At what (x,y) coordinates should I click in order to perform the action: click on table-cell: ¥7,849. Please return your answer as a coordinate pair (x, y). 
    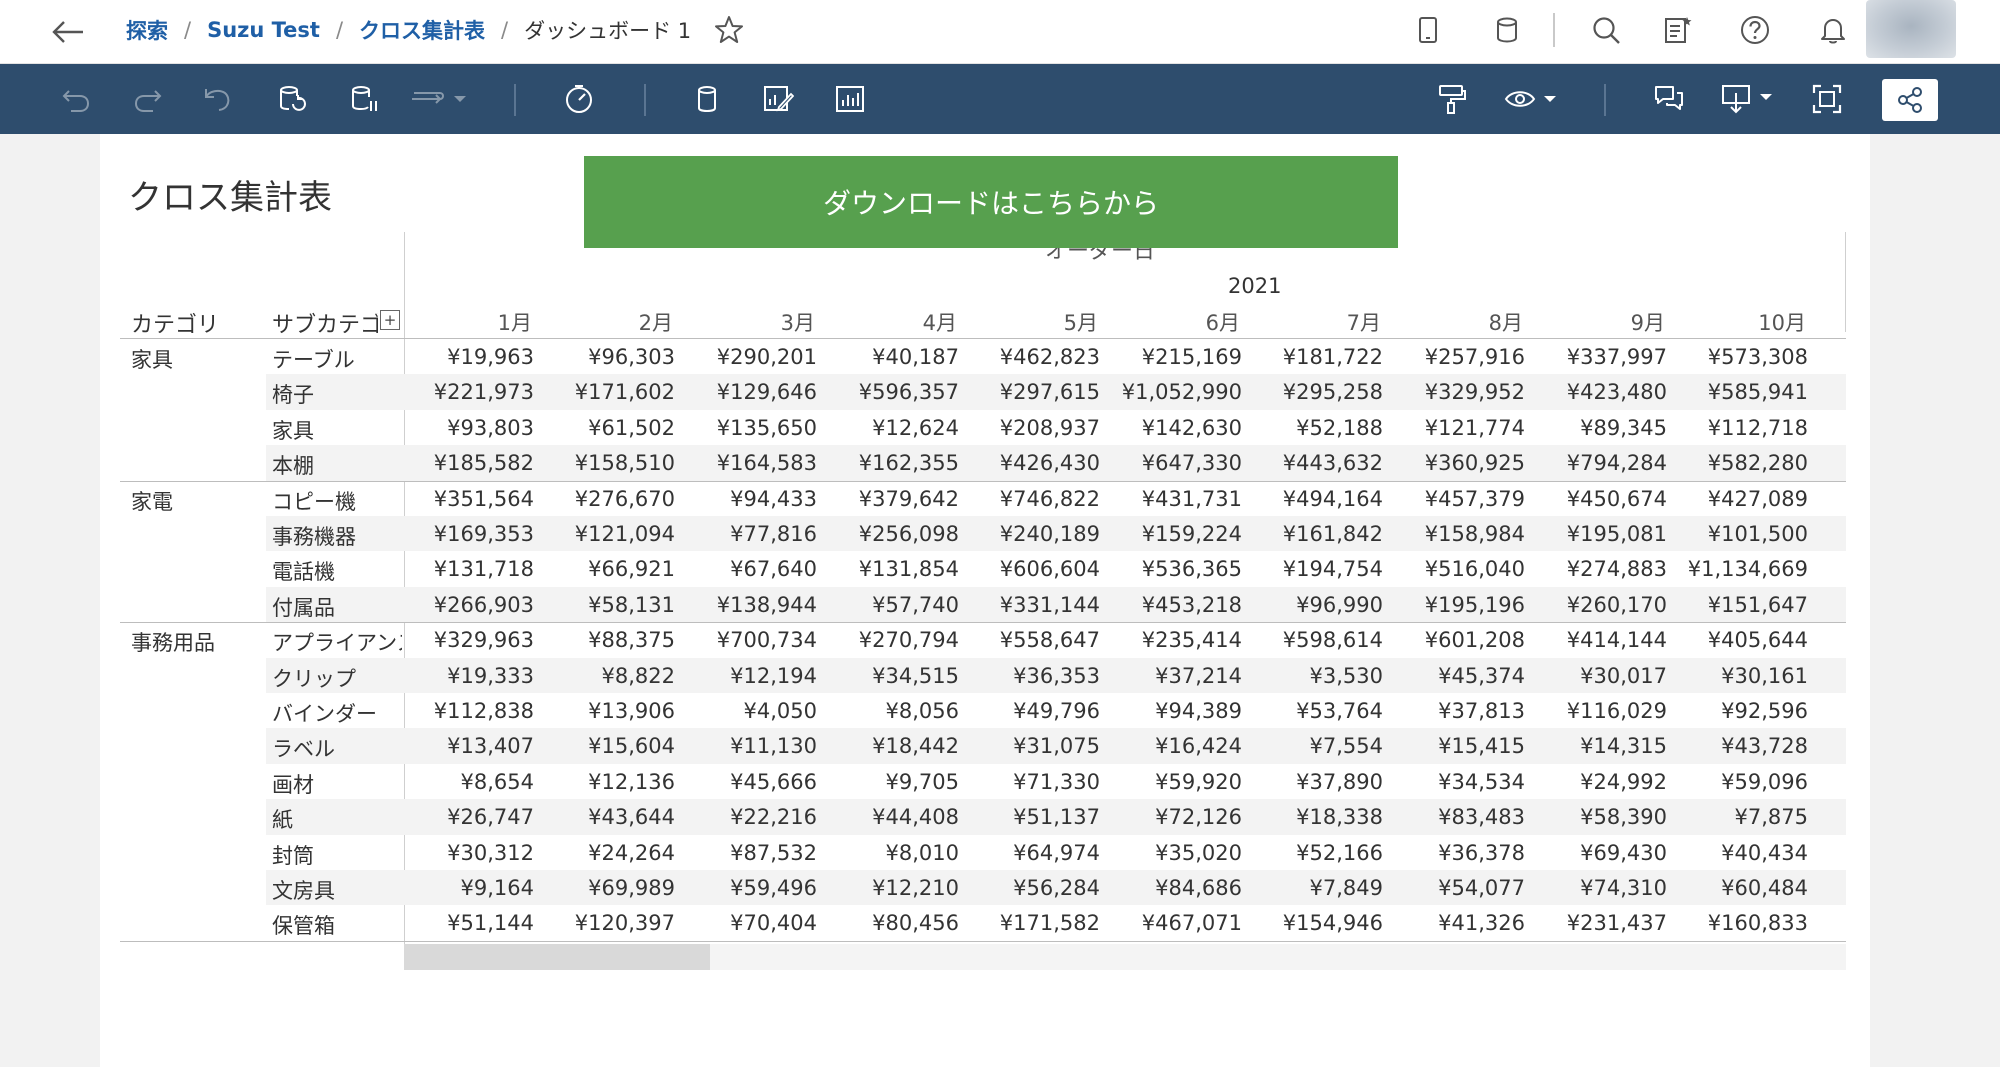
    Looking at the image, I should click on (1317, 888).